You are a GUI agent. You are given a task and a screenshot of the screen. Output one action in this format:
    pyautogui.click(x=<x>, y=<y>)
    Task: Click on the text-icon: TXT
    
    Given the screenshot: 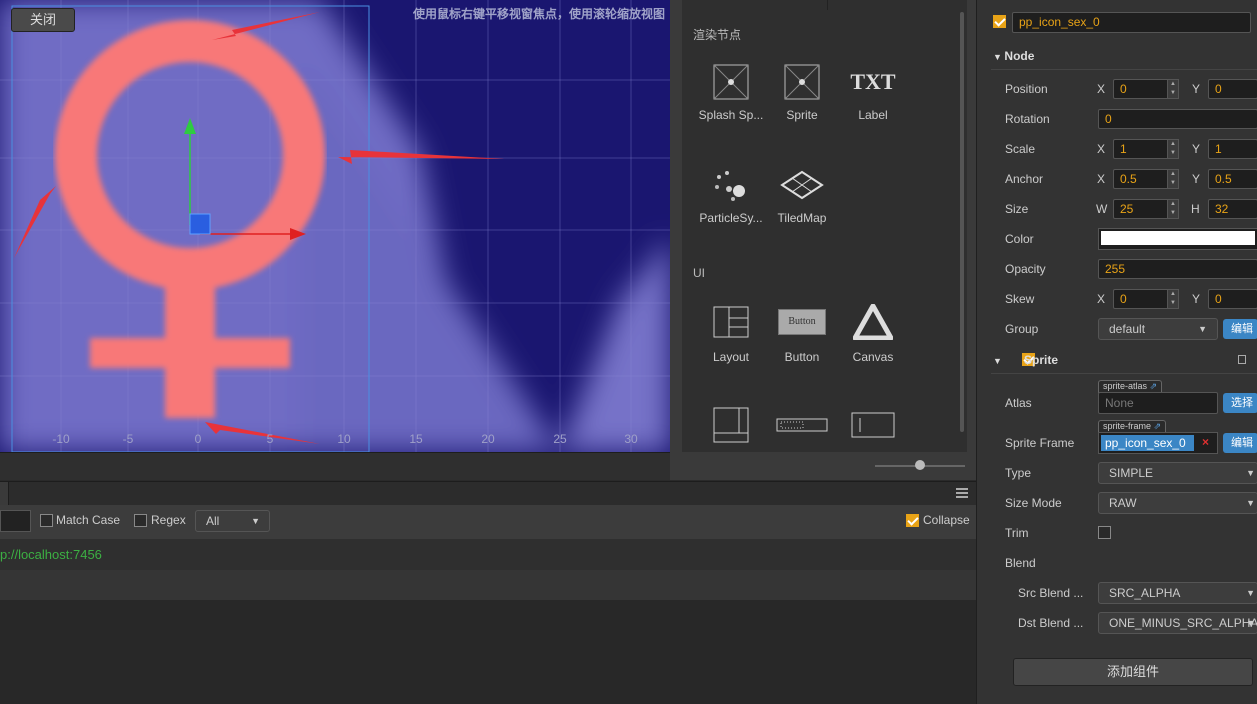 What is the action you would take?
    pyautogui.click(x=873, y=81)
    